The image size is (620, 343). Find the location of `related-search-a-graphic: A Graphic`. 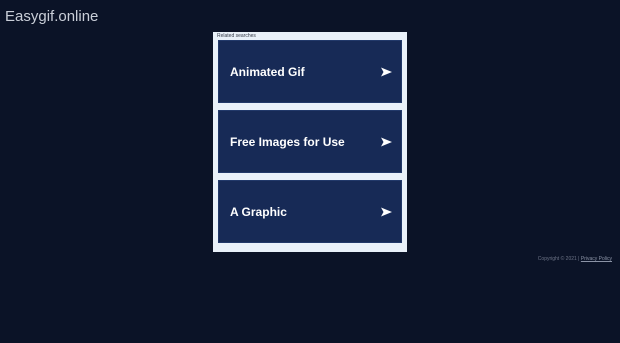

related-search-a-graphic: A Graphic is located at coordinates (310, 211).